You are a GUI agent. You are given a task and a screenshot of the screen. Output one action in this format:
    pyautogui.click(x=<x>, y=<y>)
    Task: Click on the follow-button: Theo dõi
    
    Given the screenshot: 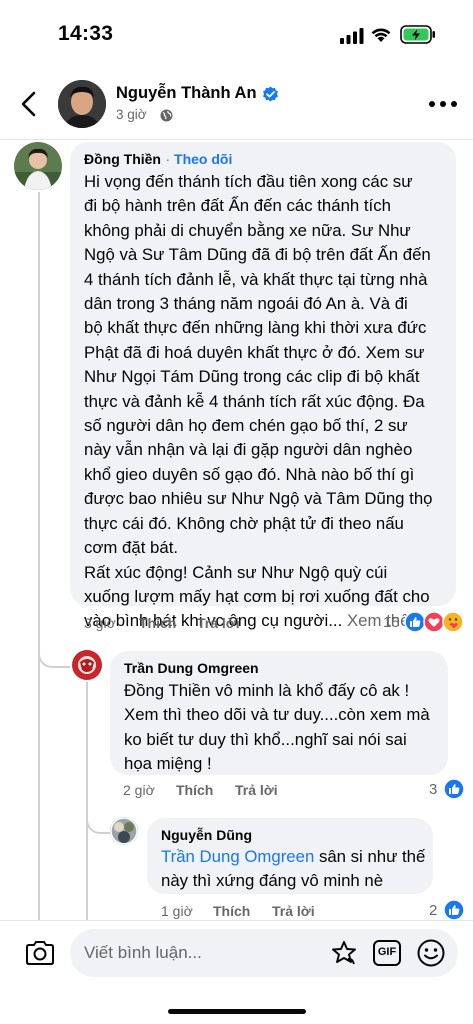 What is the action you would take?
    pyautogui.click(x=203, y=159)
    